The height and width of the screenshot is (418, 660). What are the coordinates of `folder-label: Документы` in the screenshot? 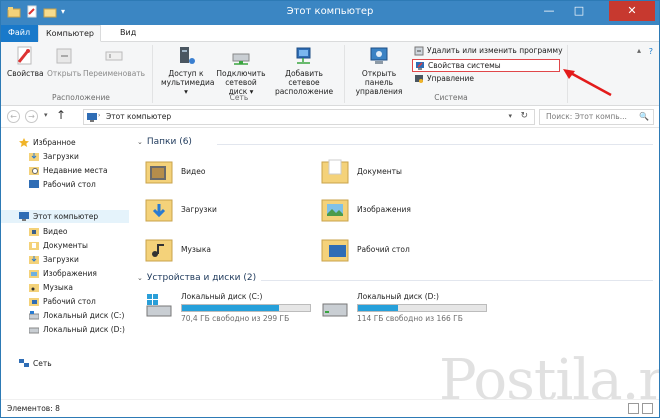 It's located at (379, 171).